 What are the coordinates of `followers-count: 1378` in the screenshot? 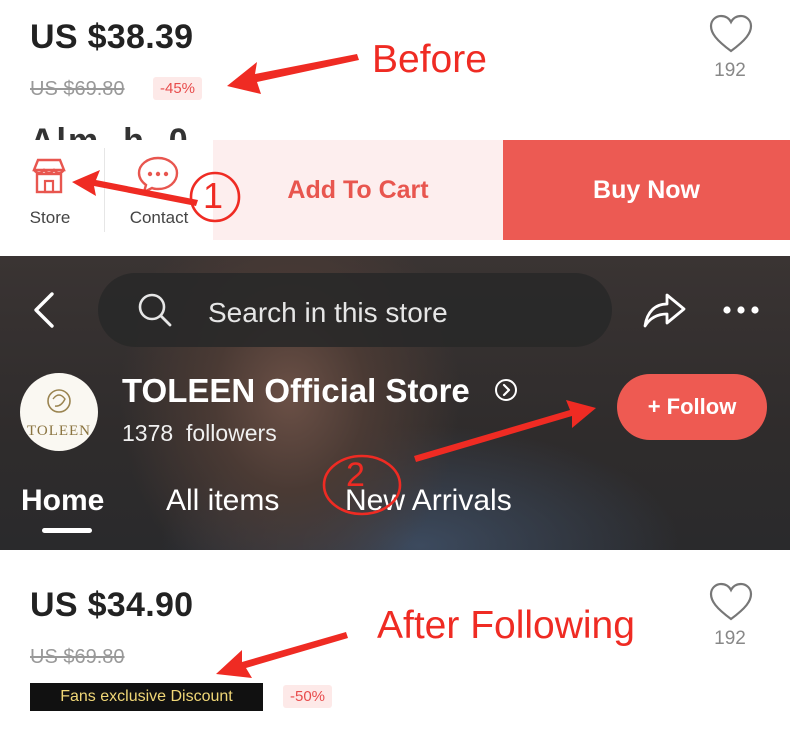 It's located at (148, 433).